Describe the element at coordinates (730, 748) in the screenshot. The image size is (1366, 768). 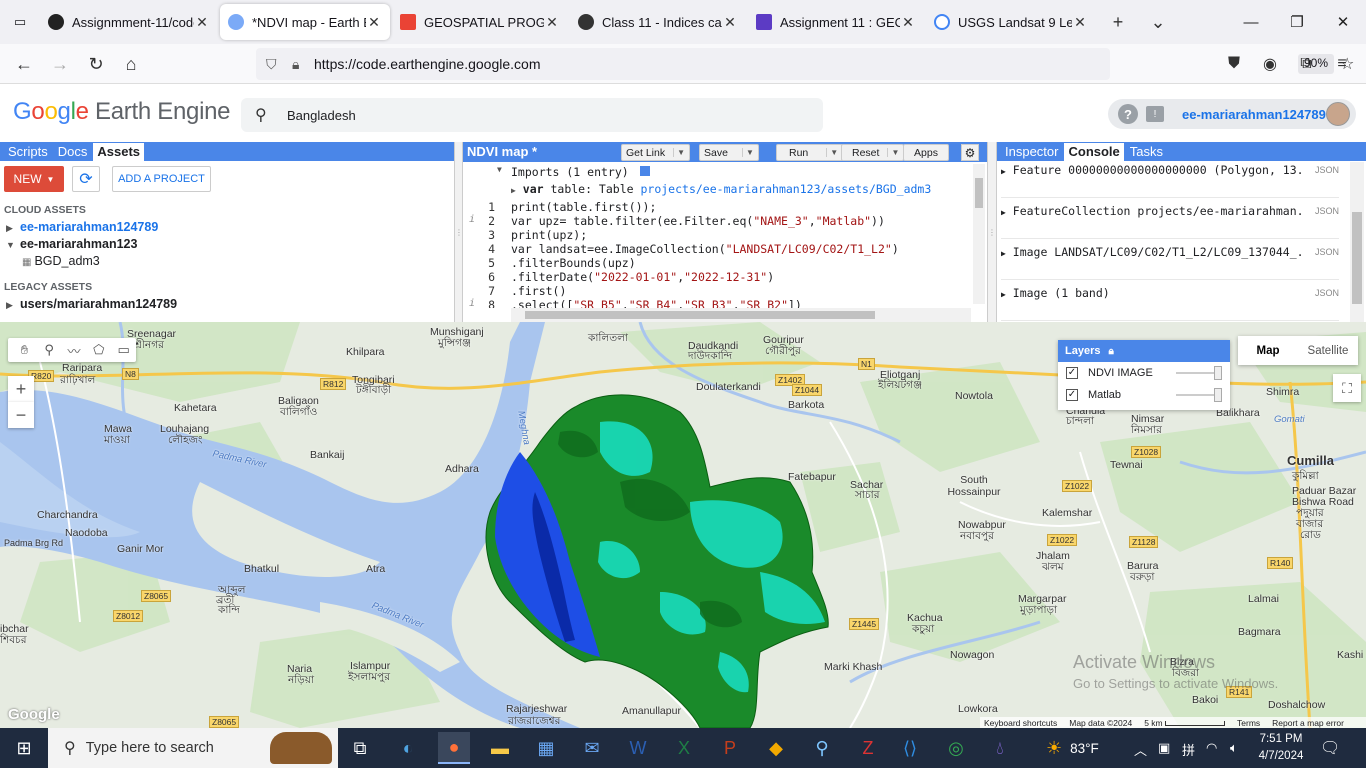
I see `powerpoint-icon: P` at that location.